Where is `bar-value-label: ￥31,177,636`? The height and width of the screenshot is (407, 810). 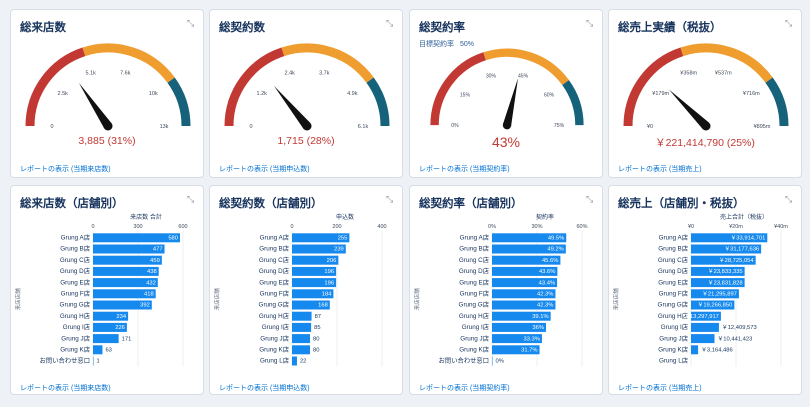 bar-value-label: ￥31,177,636 is located at coordinates (741, 249).